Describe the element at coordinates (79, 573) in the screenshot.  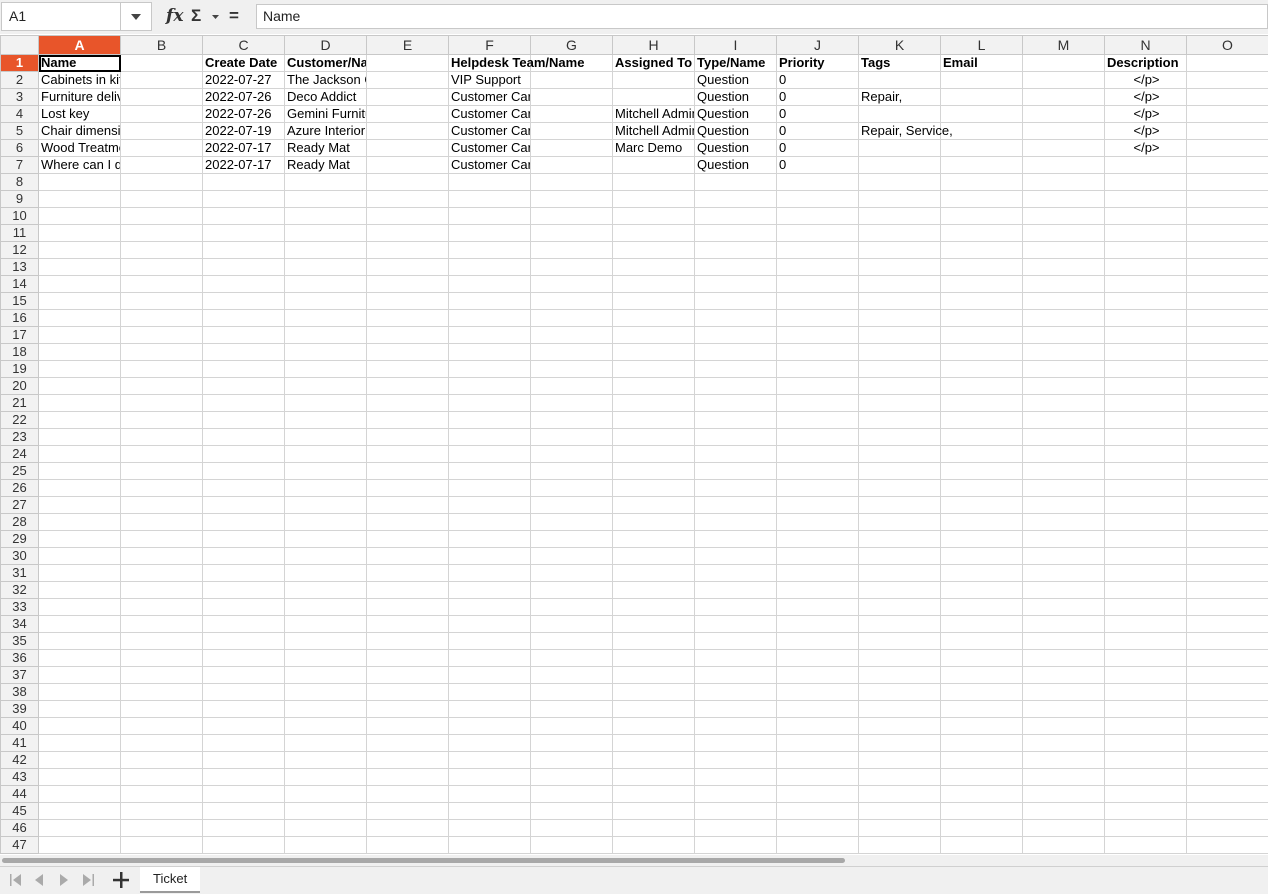
I see `cell-a31` at that location.